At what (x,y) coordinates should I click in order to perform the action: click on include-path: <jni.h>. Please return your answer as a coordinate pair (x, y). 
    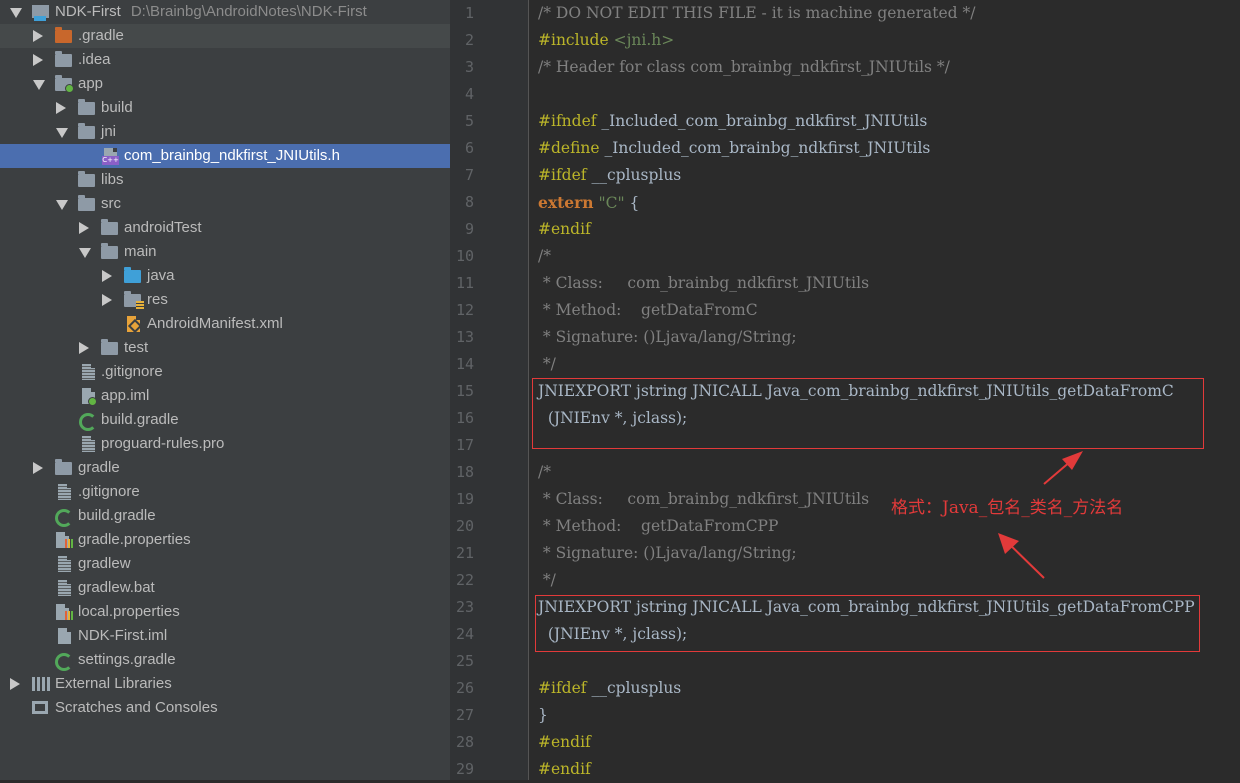
    Looking at the image, I should click on (641, 40).